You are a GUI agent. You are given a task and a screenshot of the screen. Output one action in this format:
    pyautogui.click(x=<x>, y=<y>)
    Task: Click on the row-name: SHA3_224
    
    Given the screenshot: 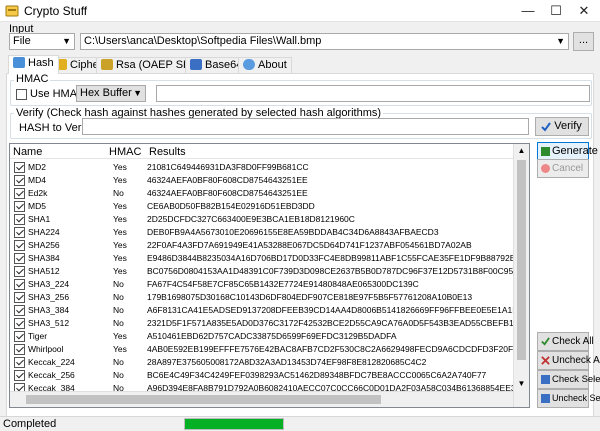 What is the action you would take?
    pyautogui.click(x=49, y=284)
    